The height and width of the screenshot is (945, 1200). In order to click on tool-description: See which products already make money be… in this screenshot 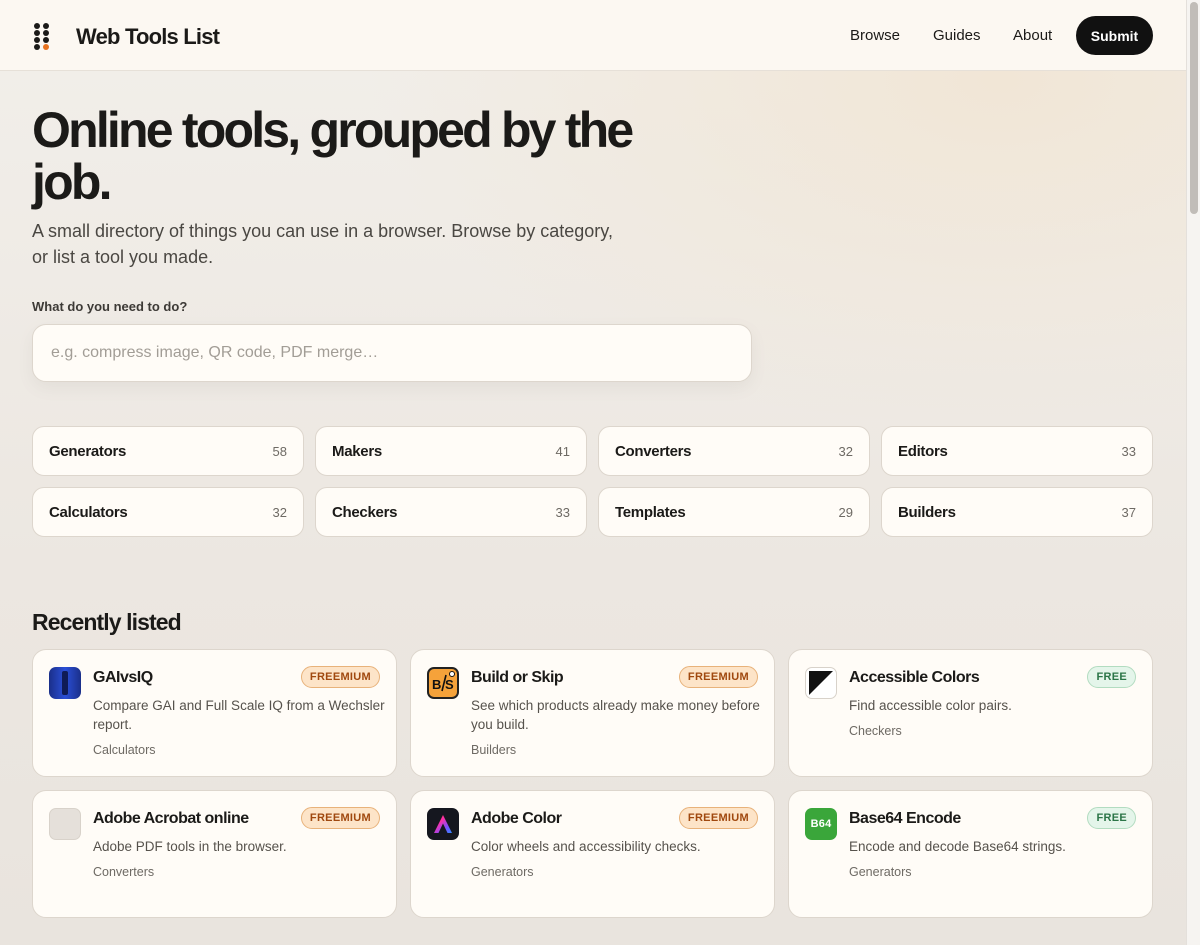, I will do `click(615, 715)`.